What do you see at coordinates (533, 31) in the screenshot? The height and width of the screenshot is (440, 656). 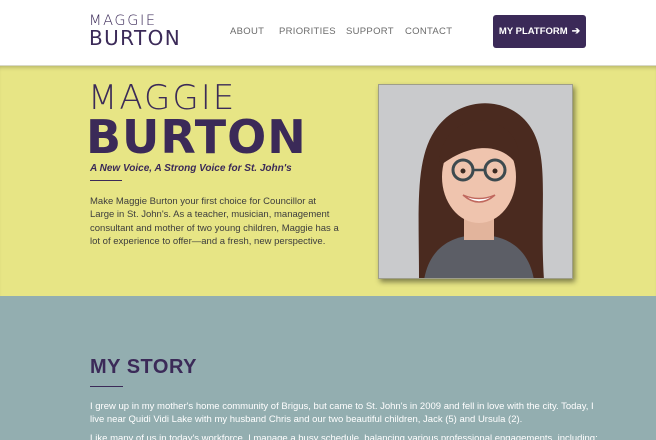 I see `my-platform-label: MY PLATFORM` at bounding box center [533, 31].